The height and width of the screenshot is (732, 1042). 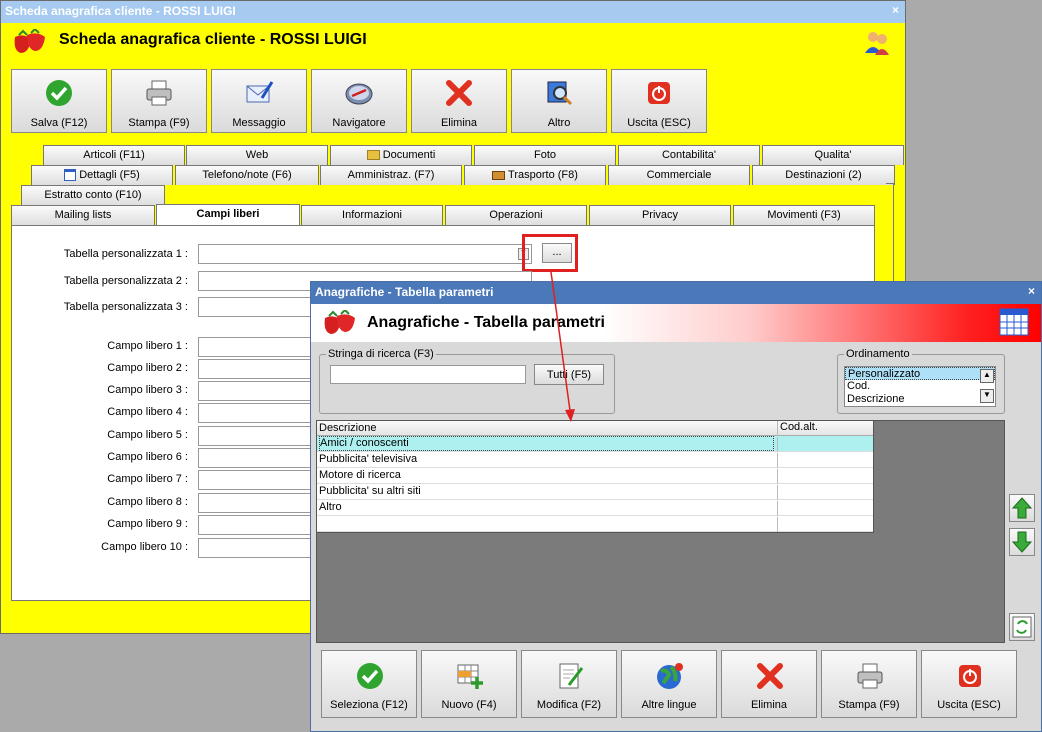 I want to click on campo6-input, so click(x=258, y=458).